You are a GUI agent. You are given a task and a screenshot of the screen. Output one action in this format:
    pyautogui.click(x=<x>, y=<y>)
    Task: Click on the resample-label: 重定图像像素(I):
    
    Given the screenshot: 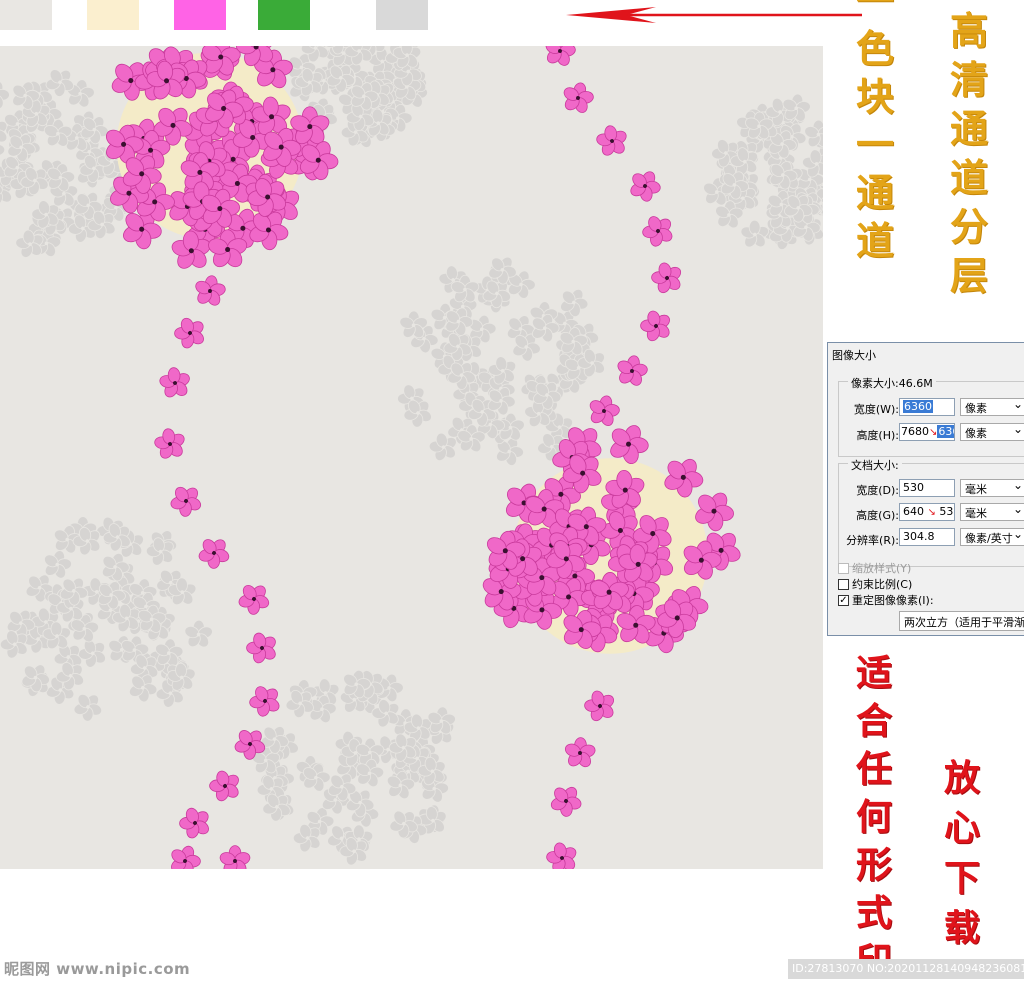 What is the action you would take?
    pyautogui.click(x=893, y=600)
    